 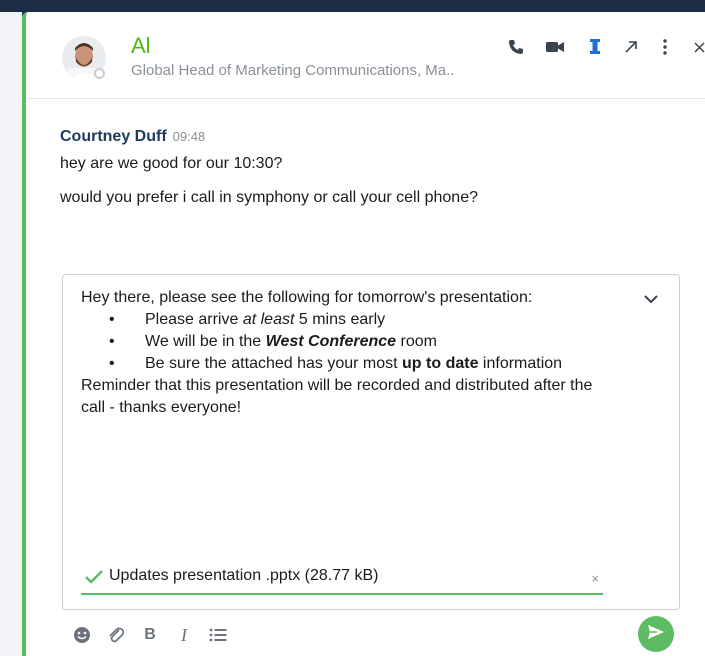 What do you see at coordinates (665, 47) in the screenshot?
I see `more-icon` at bounding box center [665, 47].